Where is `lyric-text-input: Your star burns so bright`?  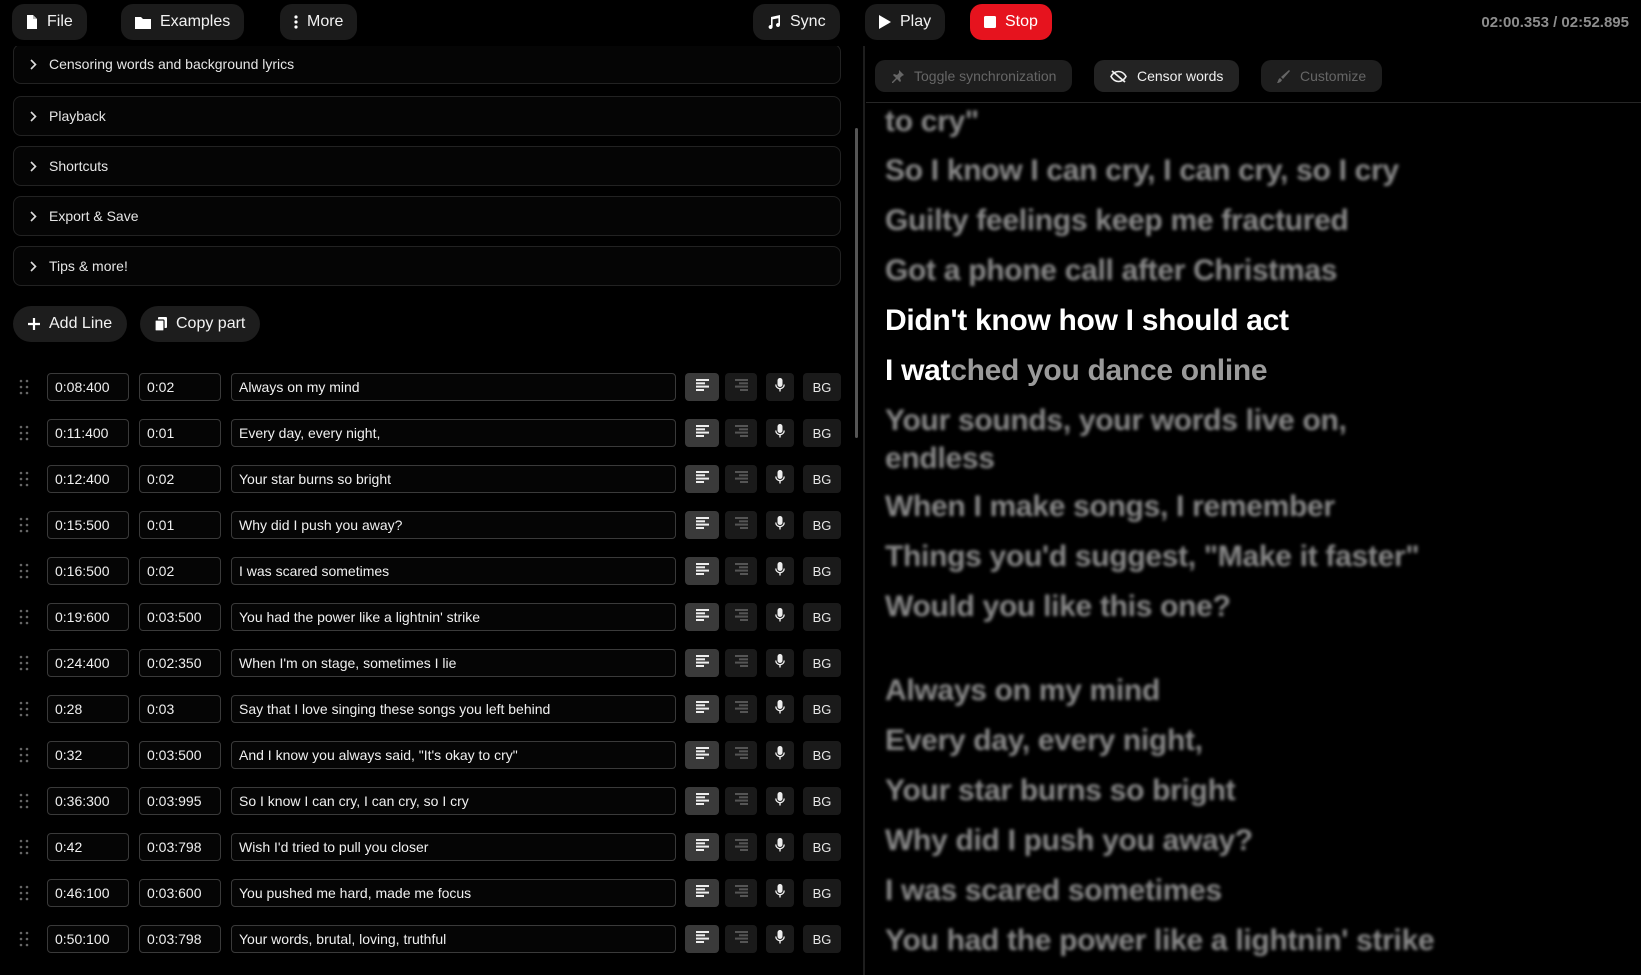 lyric-text-input: Your star burns so bright is located at coordinates (453, 479).